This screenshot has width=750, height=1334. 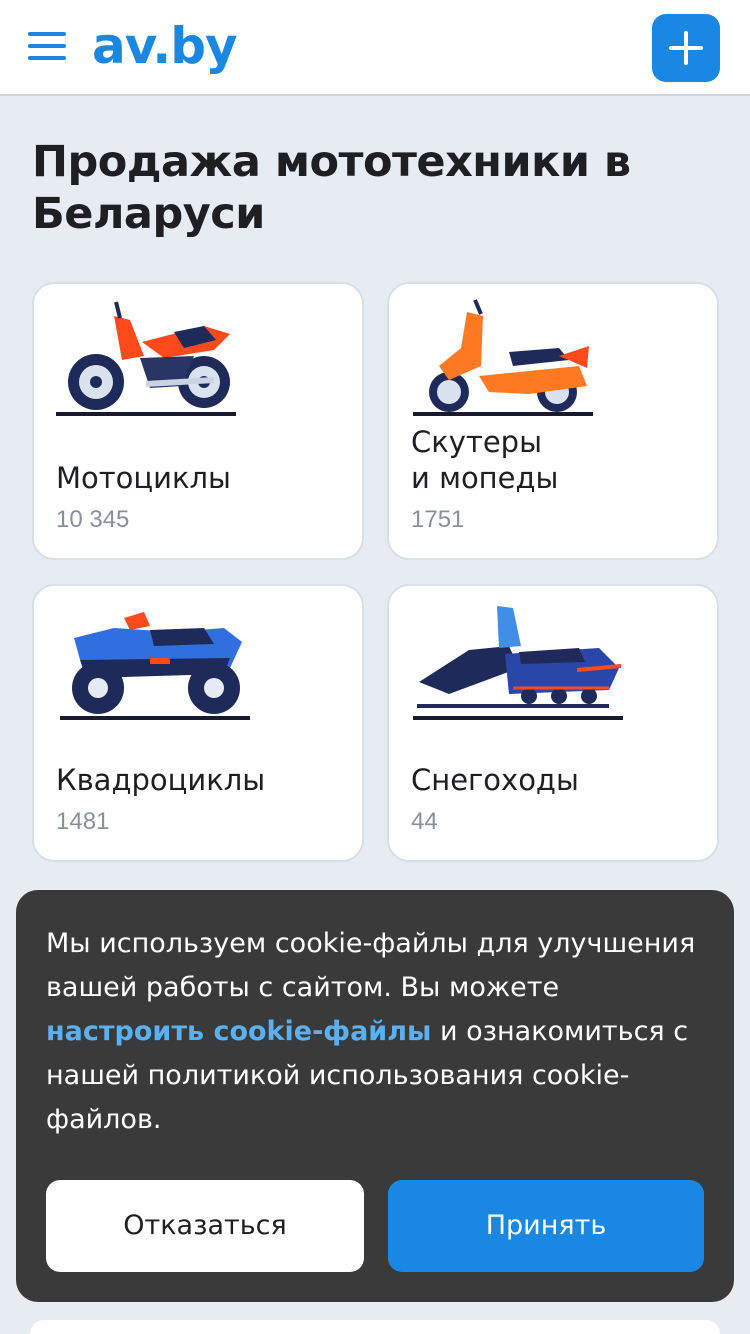 I want to click on category-card-snowmobiles: Снегоходы 44, so click(x=553, y=723).